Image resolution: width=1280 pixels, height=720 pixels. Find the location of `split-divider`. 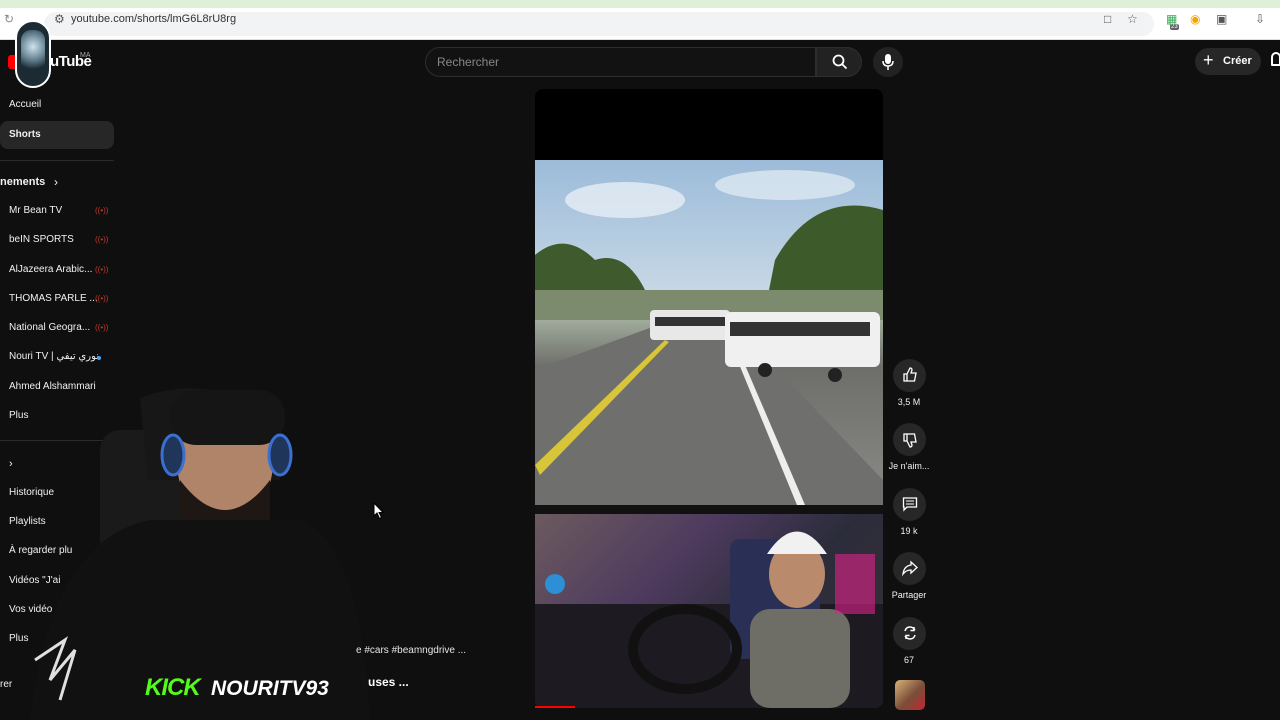

split-divider is located at coordinates (709, 509).